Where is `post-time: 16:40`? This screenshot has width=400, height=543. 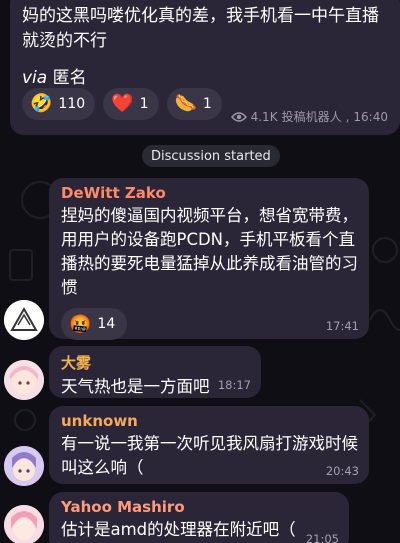 post-time: 16:40 is located at coordinates (370, 116).